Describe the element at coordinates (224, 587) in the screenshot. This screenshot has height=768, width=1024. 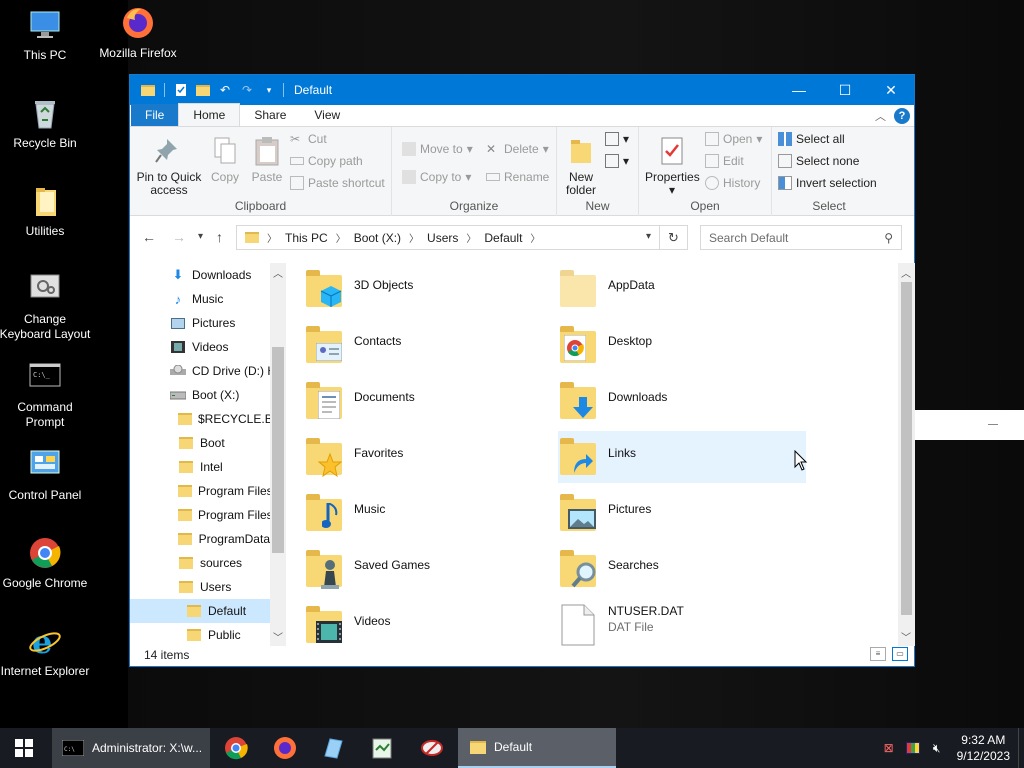
I see `nav-item-users: Users` at that location.